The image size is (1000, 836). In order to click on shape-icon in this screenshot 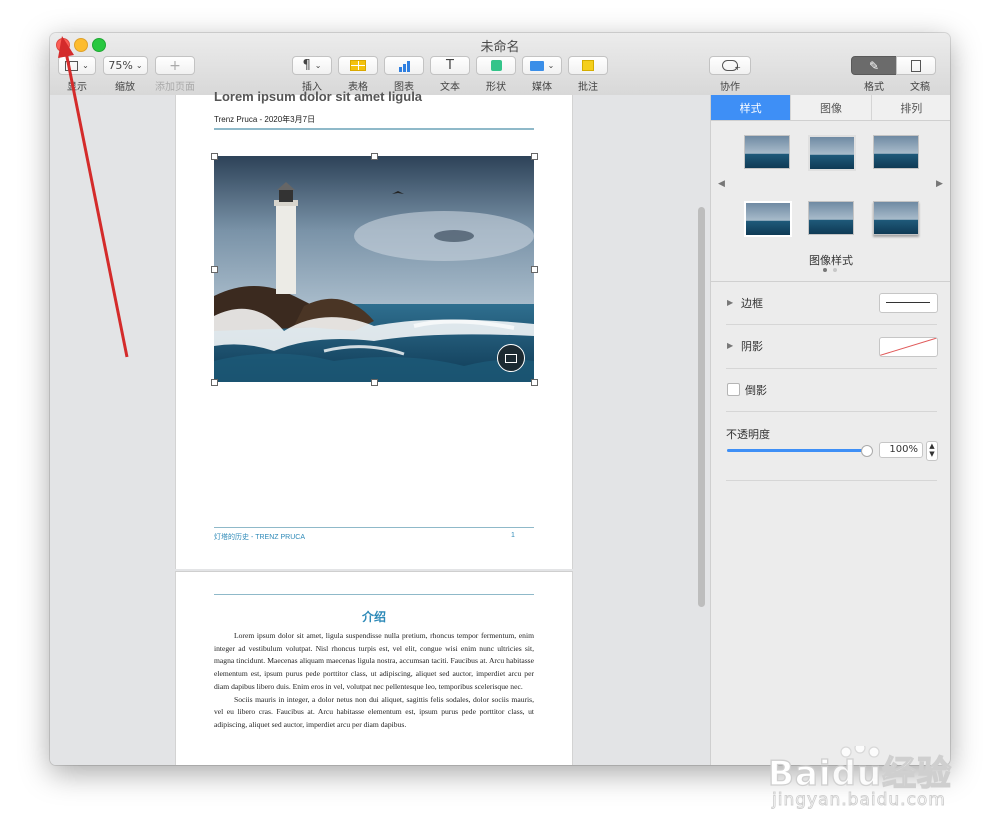, I will do `click(496, 65)`.